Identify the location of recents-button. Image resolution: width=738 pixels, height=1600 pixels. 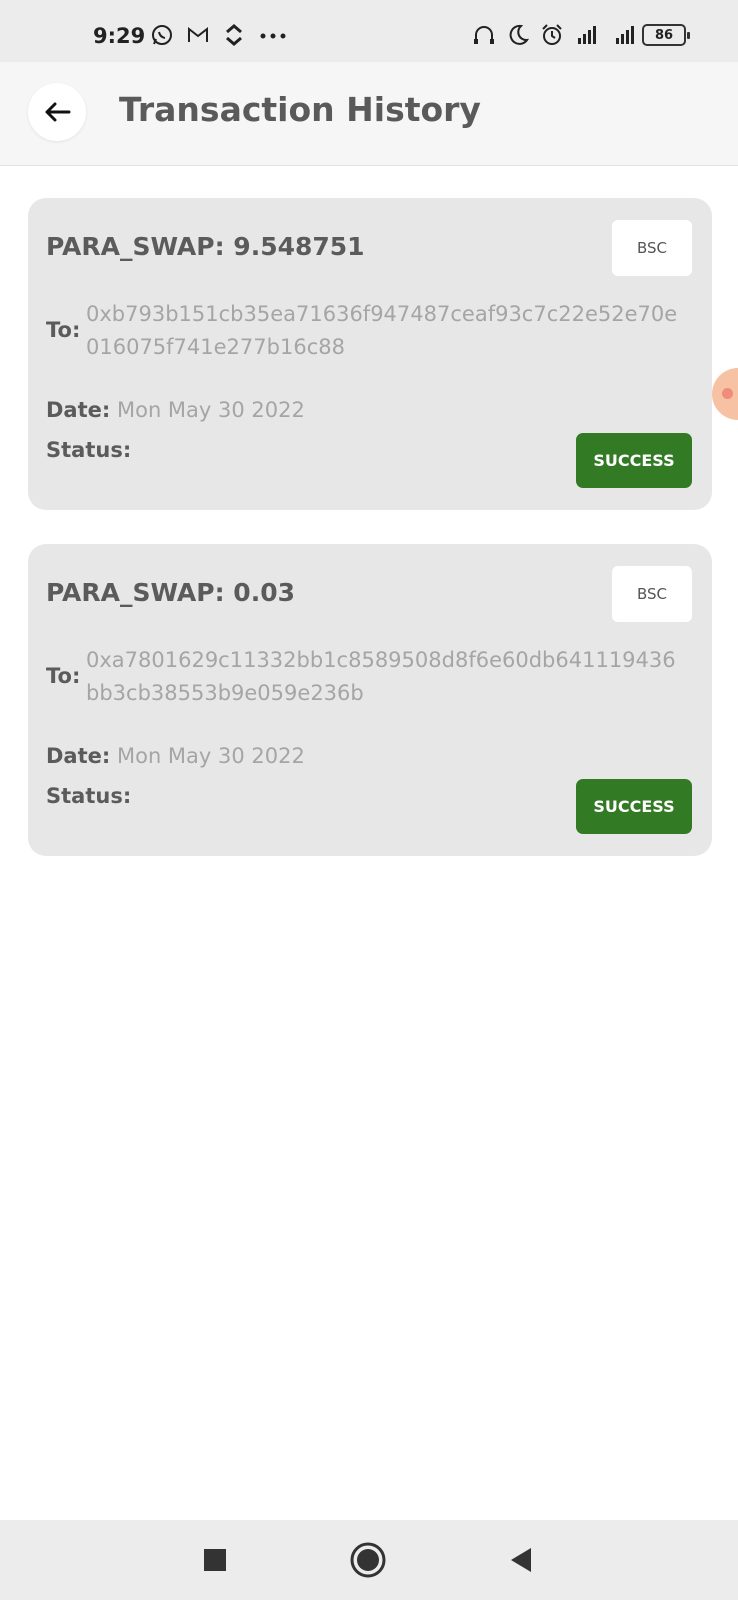
(215, 1560).